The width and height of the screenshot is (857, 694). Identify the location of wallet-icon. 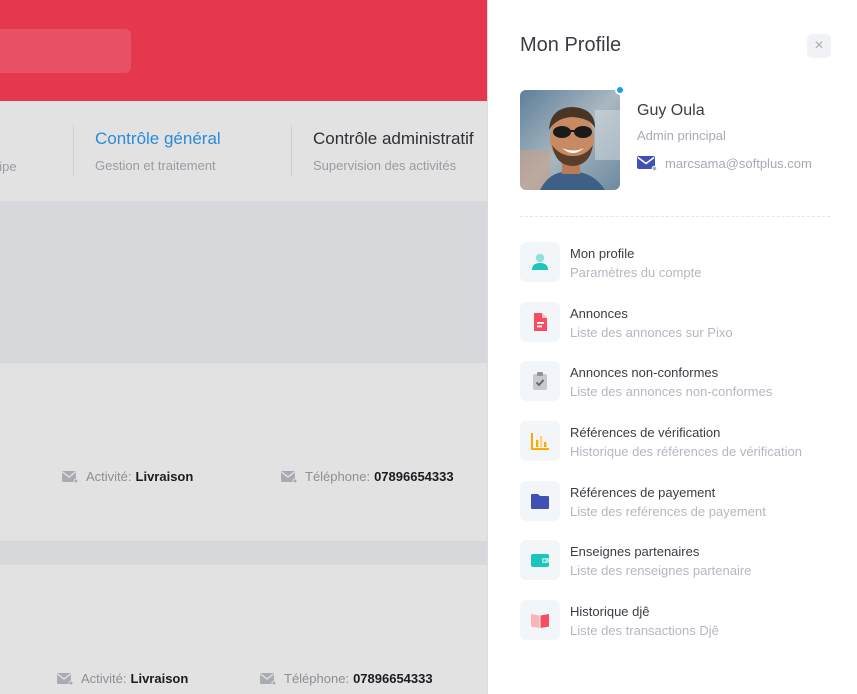
(540, 560).